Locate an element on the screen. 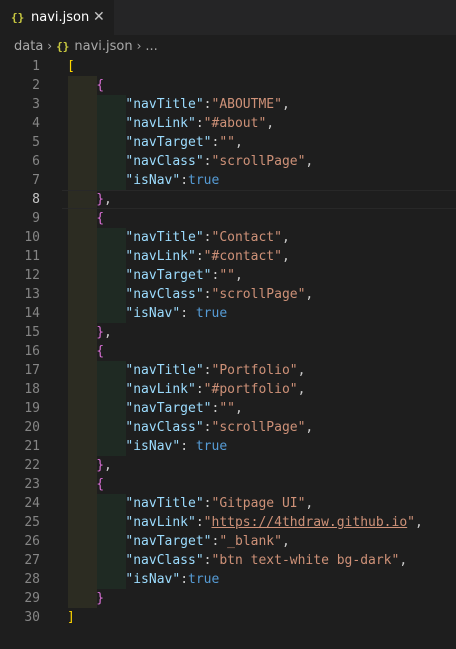 Image resolution: width=456 pixels, height=649 pixels. code-line: 21 "isNav": true is located at coordinates (228, 446).